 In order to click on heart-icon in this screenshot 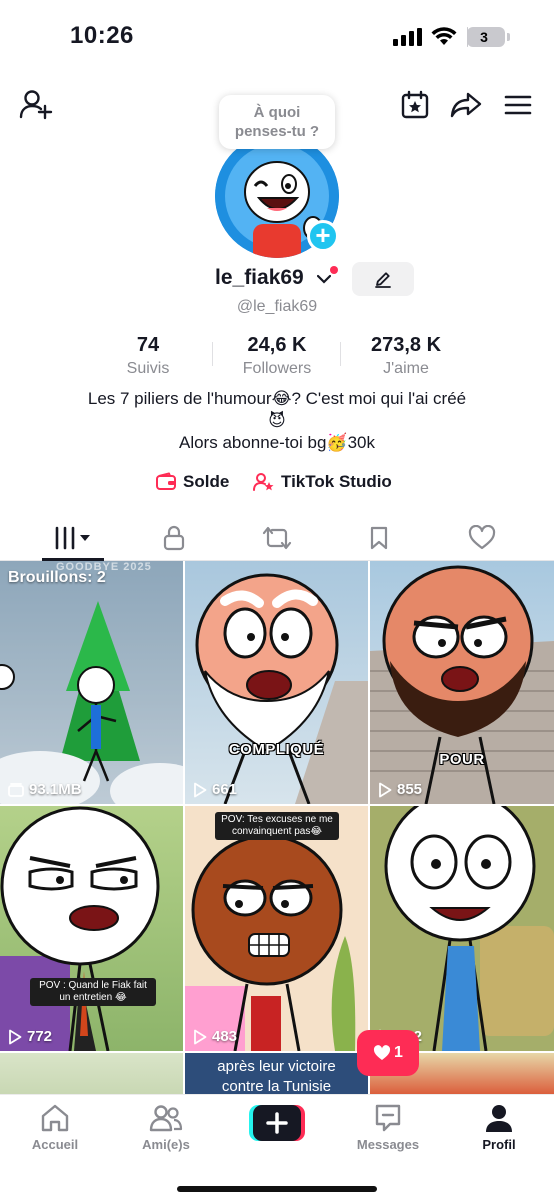, I will do `click(482, 536)`.